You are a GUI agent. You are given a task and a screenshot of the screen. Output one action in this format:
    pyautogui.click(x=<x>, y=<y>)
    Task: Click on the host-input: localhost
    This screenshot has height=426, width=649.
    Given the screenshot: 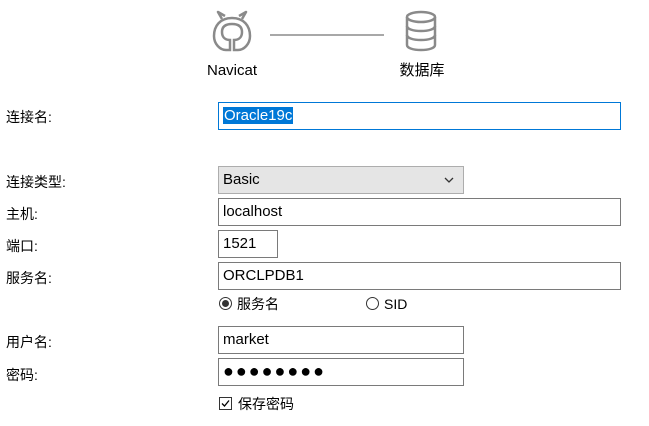 What is the action you would take?
    pyautogui.click(x=419, y=212)
    